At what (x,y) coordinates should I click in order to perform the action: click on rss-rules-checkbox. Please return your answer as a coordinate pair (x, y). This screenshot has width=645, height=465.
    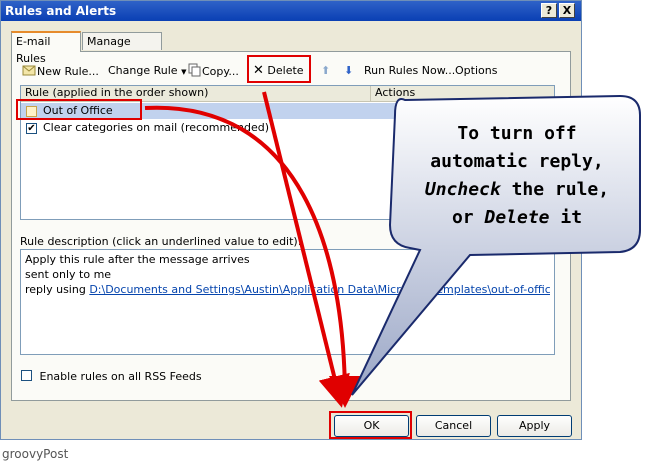
    Looking at the image, I should click on (26, 375).